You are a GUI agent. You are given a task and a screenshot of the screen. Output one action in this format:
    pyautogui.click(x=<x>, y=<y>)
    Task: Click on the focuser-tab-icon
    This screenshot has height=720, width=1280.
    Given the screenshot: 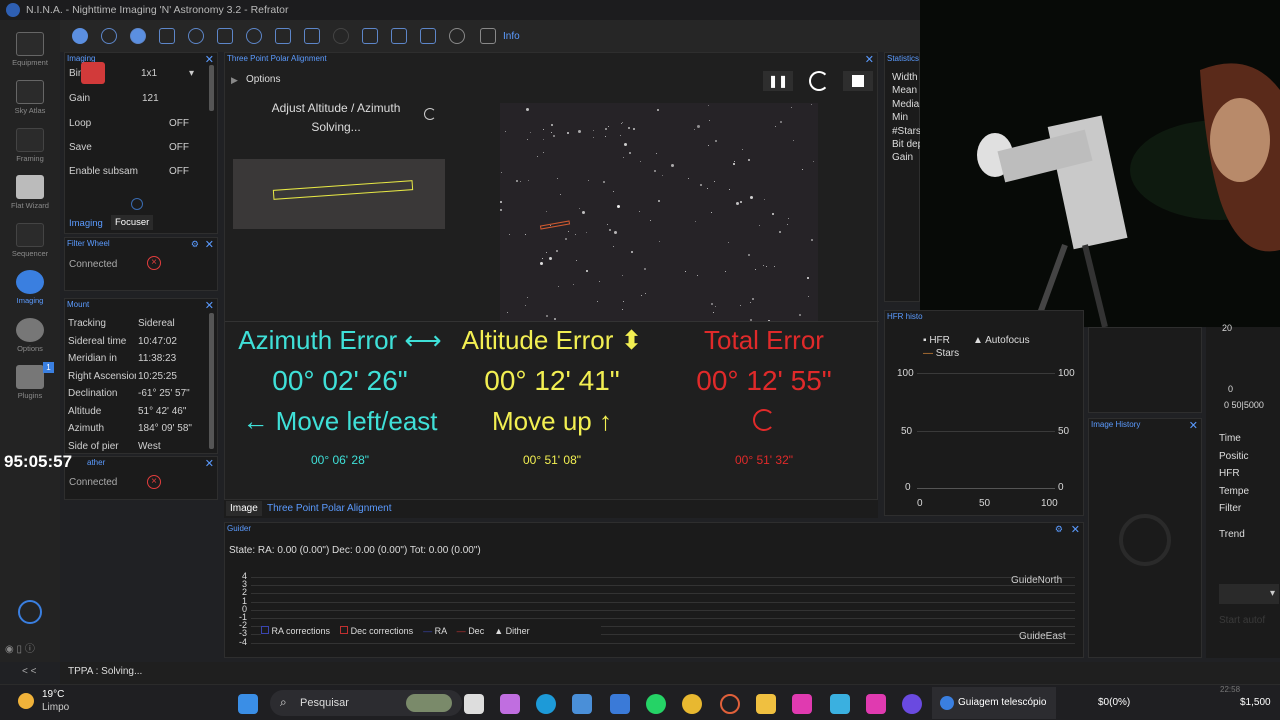 What is the action you would take?
    pyautogui.click(x=138, y=36)
    